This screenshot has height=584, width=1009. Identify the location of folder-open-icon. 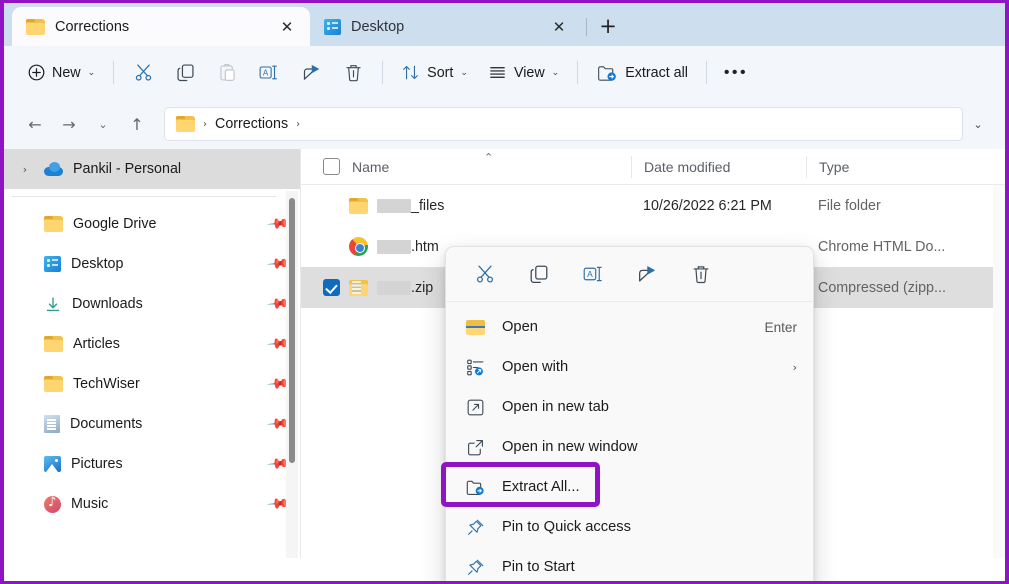
(475, 327).